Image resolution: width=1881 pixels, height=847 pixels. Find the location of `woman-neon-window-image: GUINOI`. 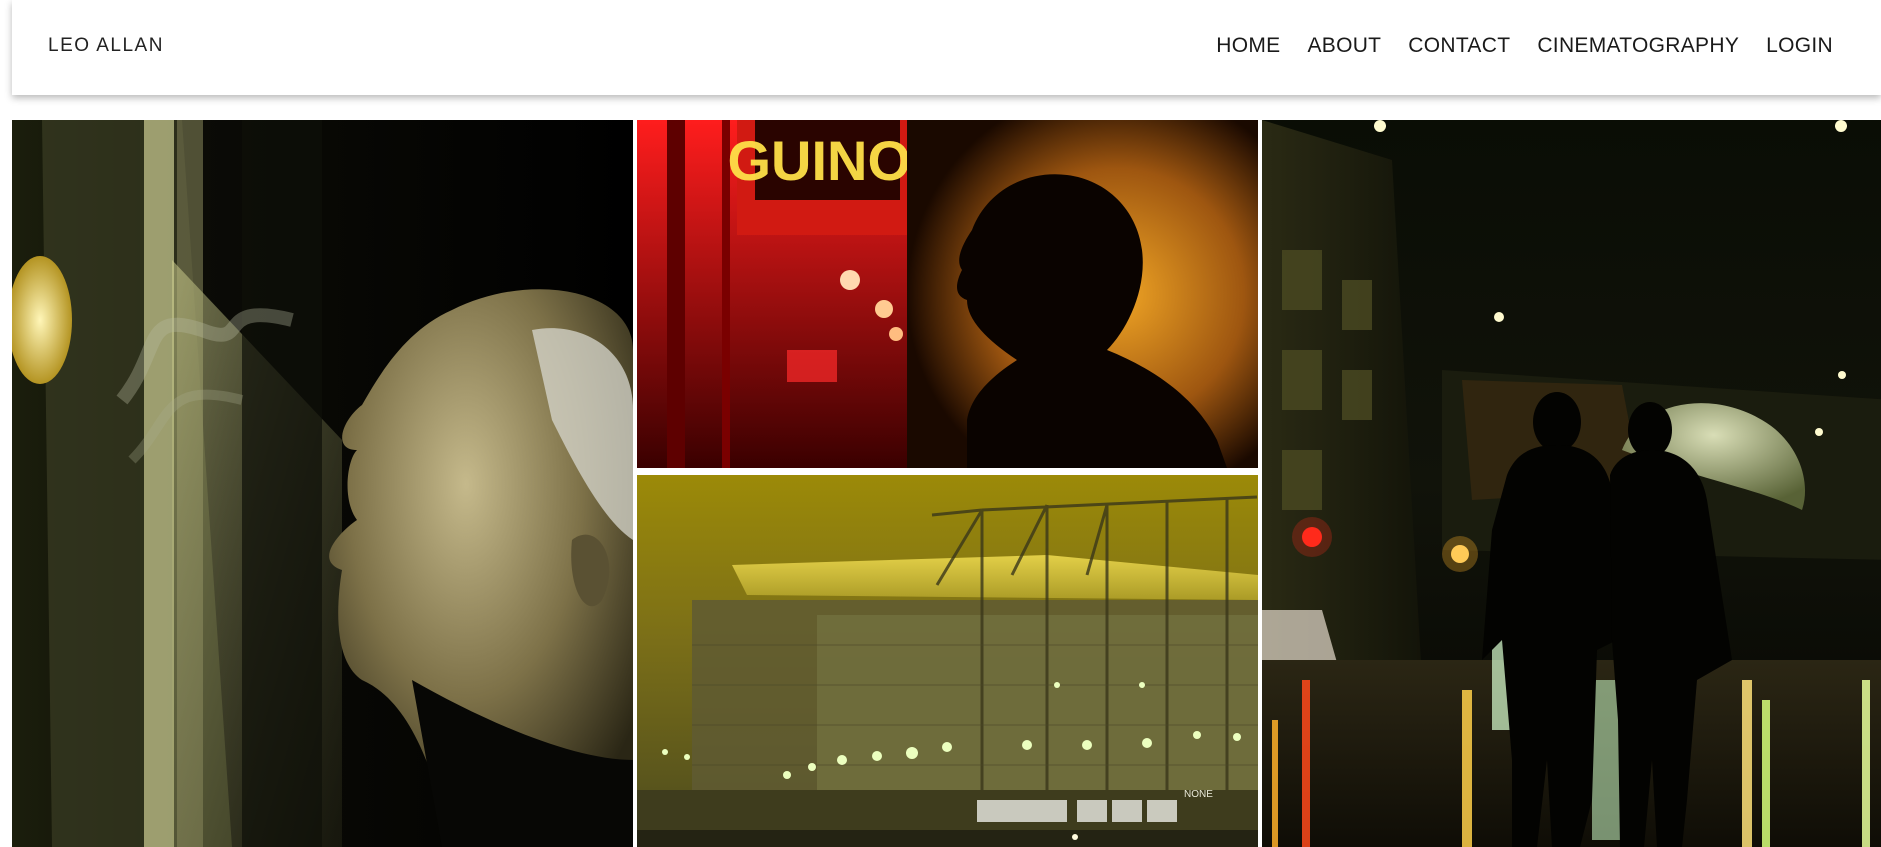

woman-neon-window-image: GUINOI is located at coordinates (947, 294).